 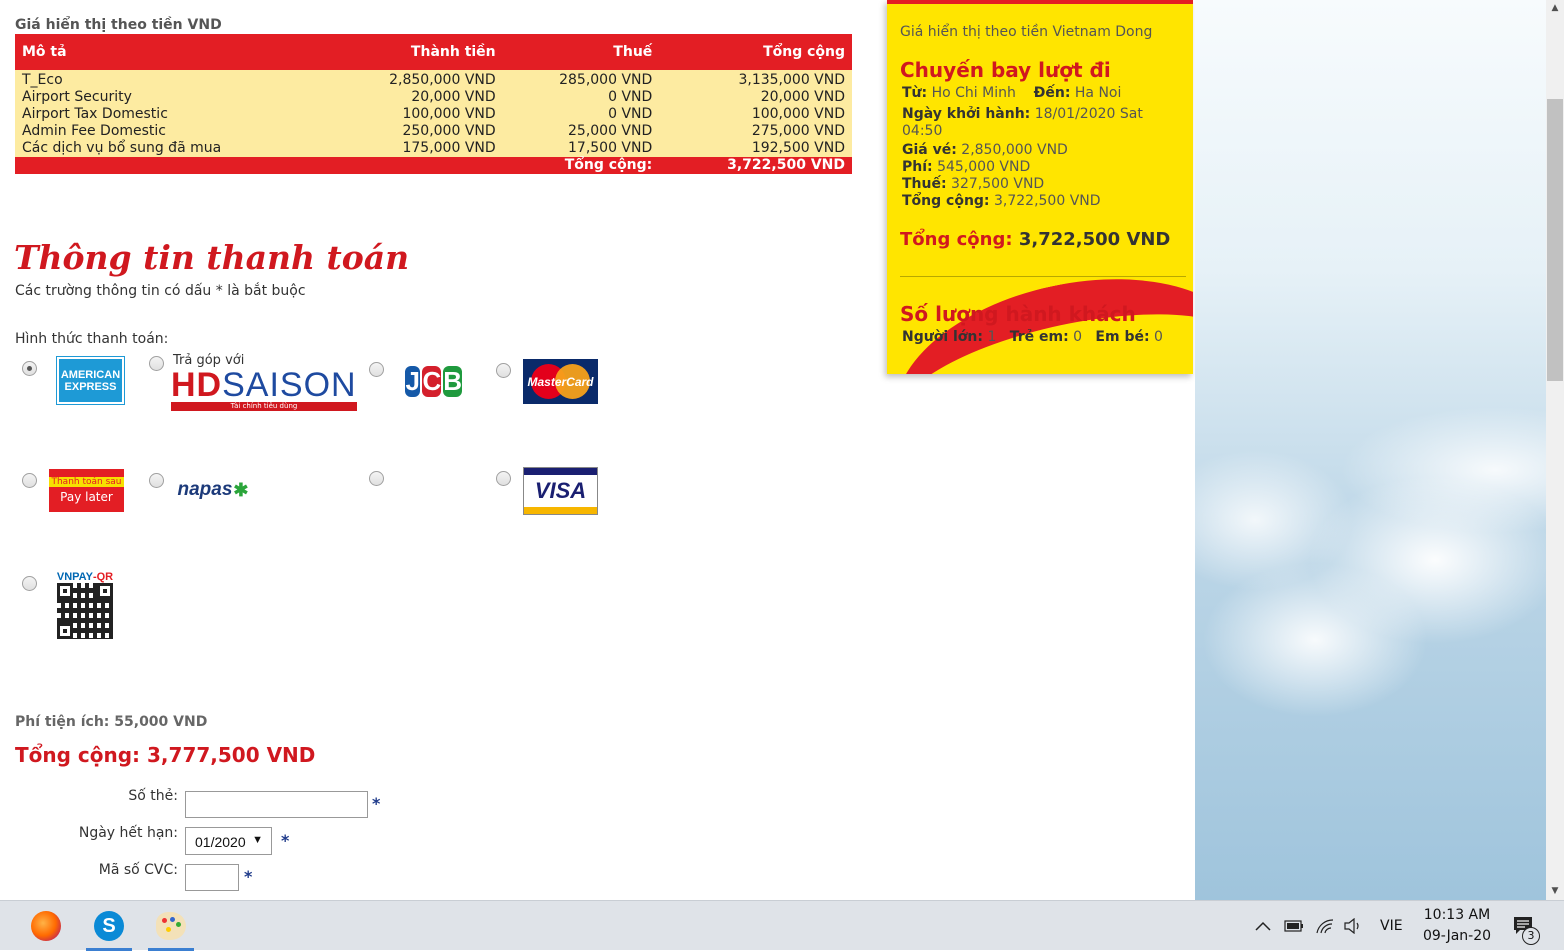 What do you see at coordinates (1555, 8) in the screenshot?
I see `scroll-up-icon: ▲` at bounding box center [1555, 8].